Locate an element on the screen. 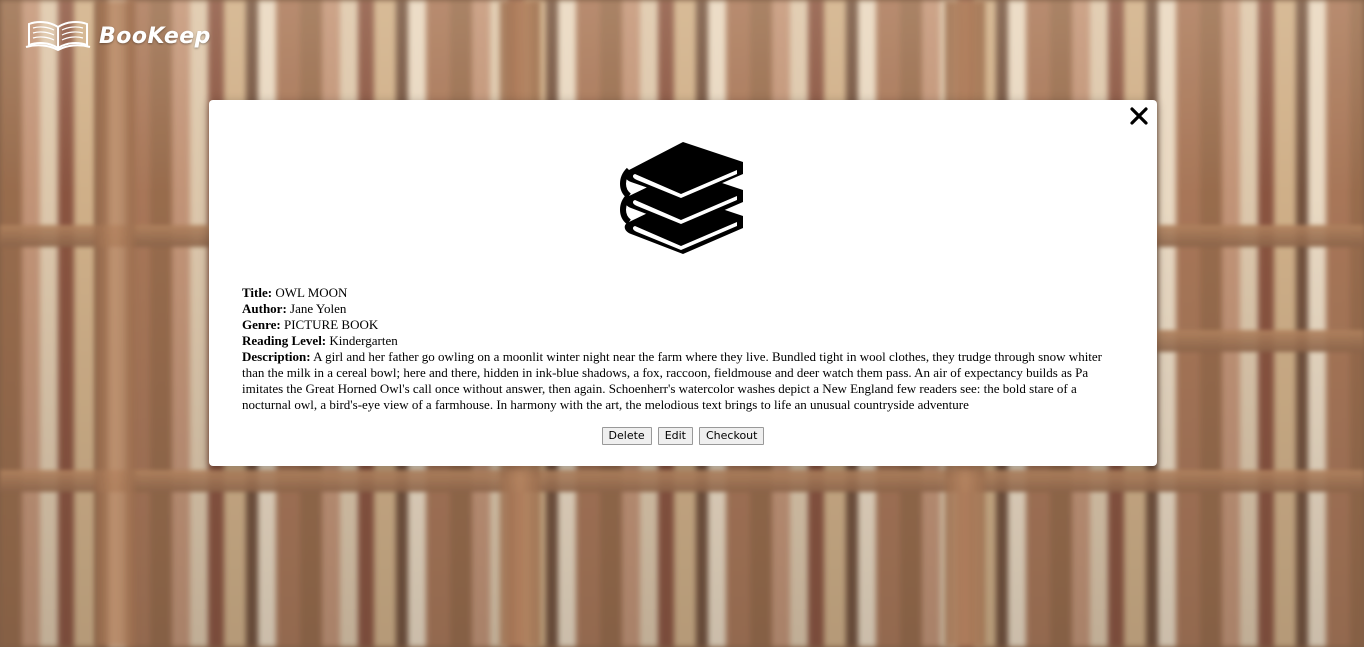 The height and width of the screenshot is (647, 1364). delete-button: Delete is located at coordinates (626, 436).